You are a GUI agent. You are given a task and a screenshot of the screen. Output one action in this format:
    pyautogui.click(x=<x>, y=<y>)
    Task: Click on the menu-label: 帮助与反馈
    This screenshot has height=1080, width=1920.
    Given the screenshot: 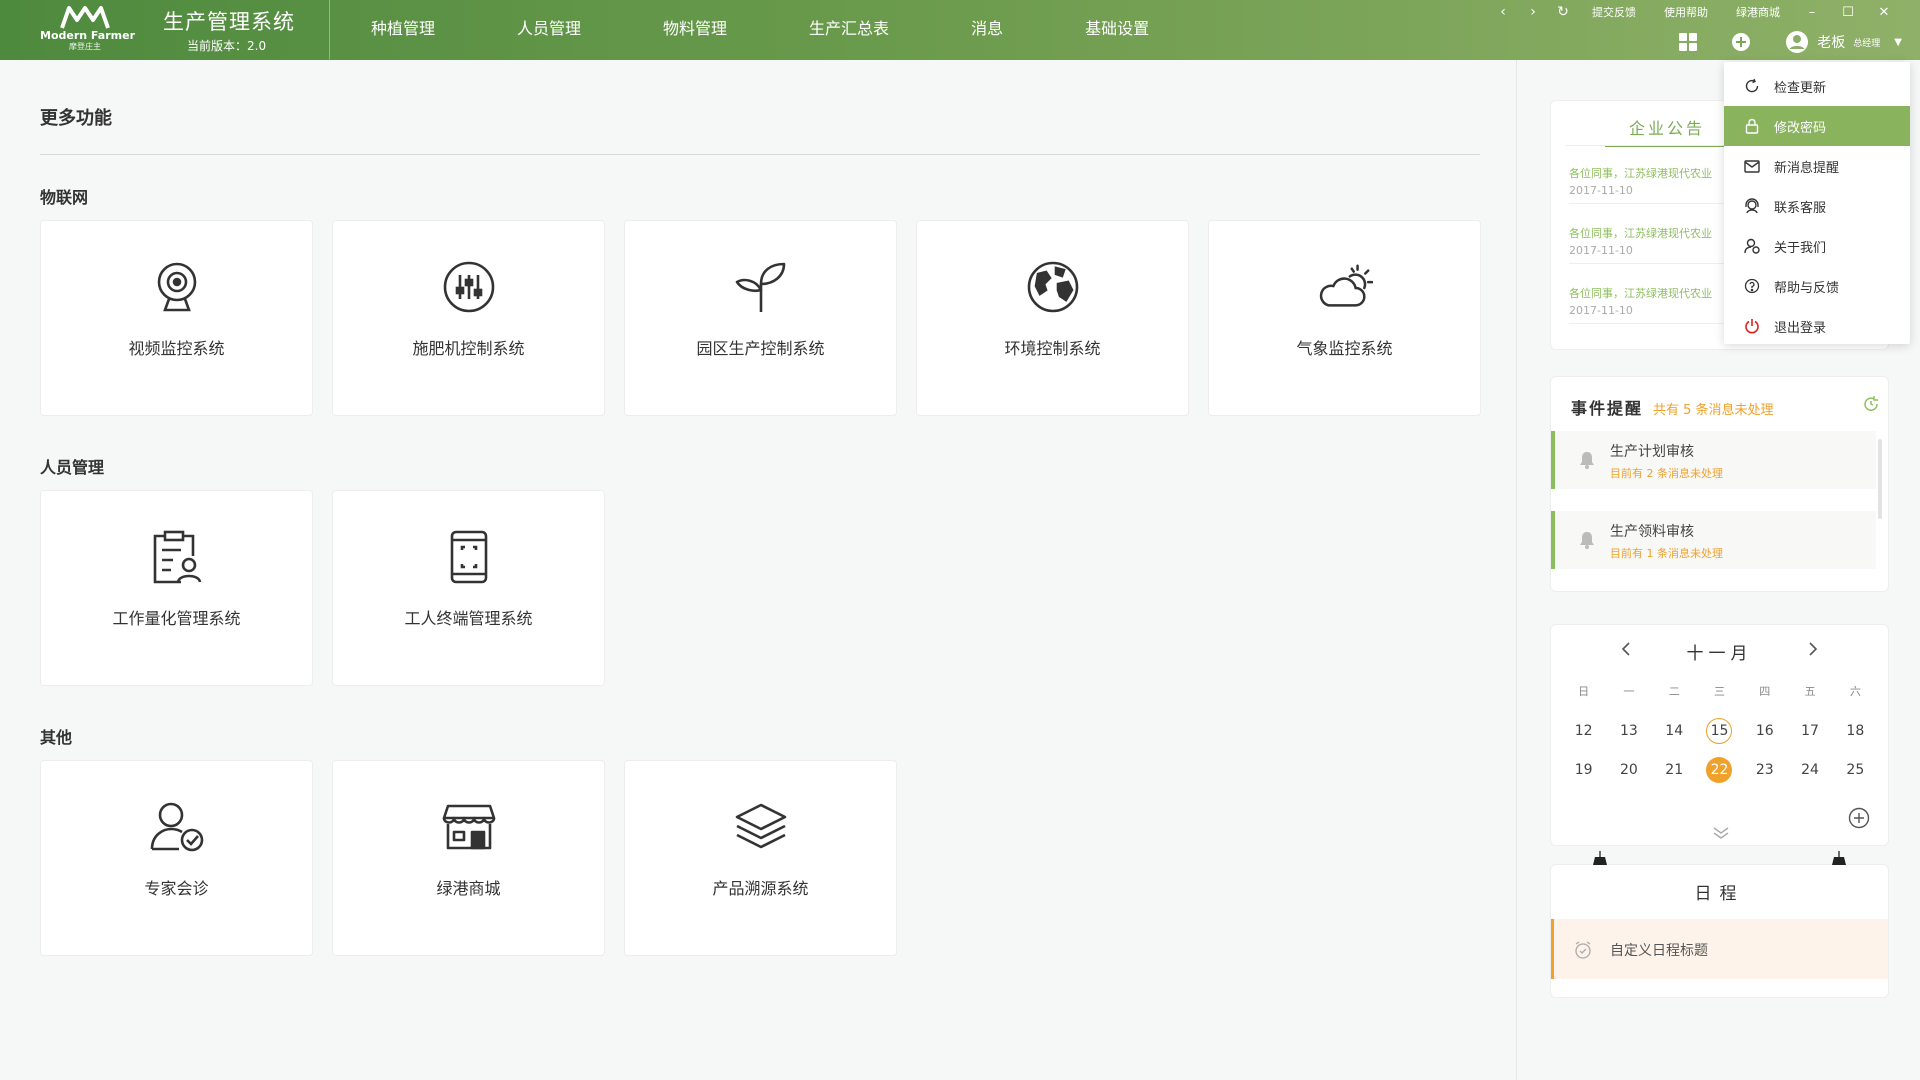 What is the action you would take?
    pyautogui.click(x=1807, y=288)
    